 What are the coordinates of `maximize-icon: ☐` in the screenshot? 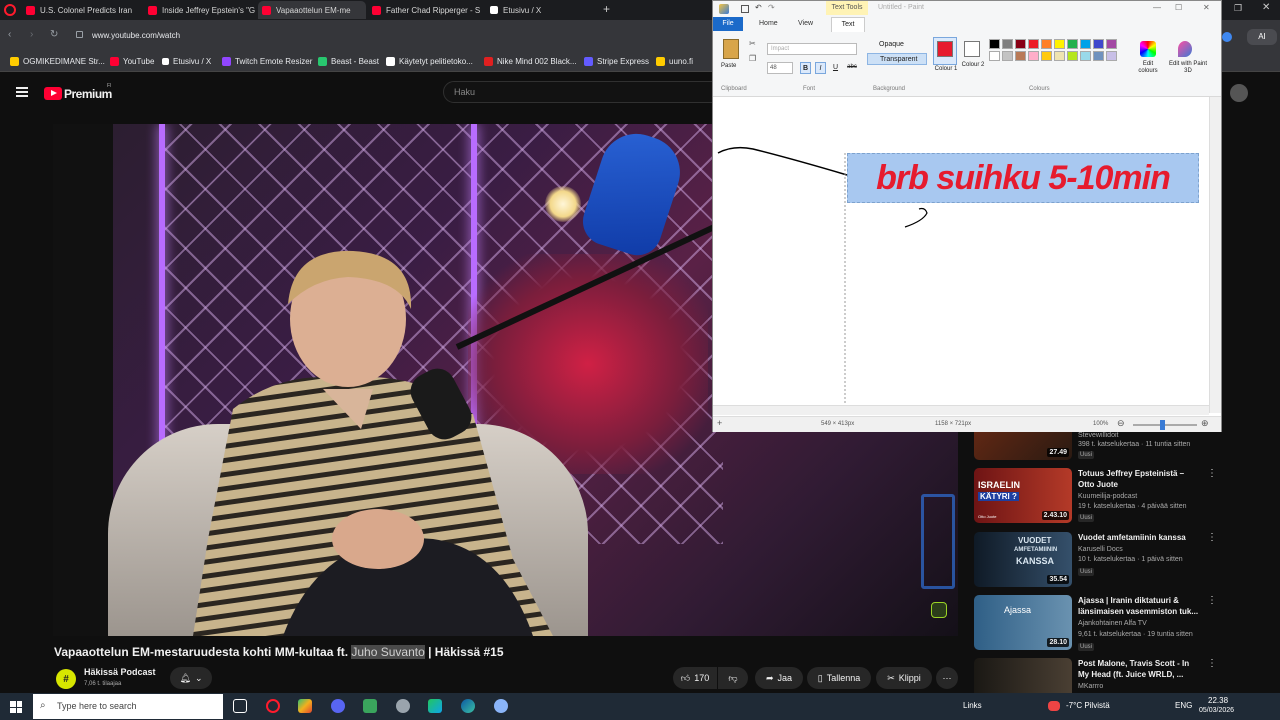 It's located at (1178, 7).